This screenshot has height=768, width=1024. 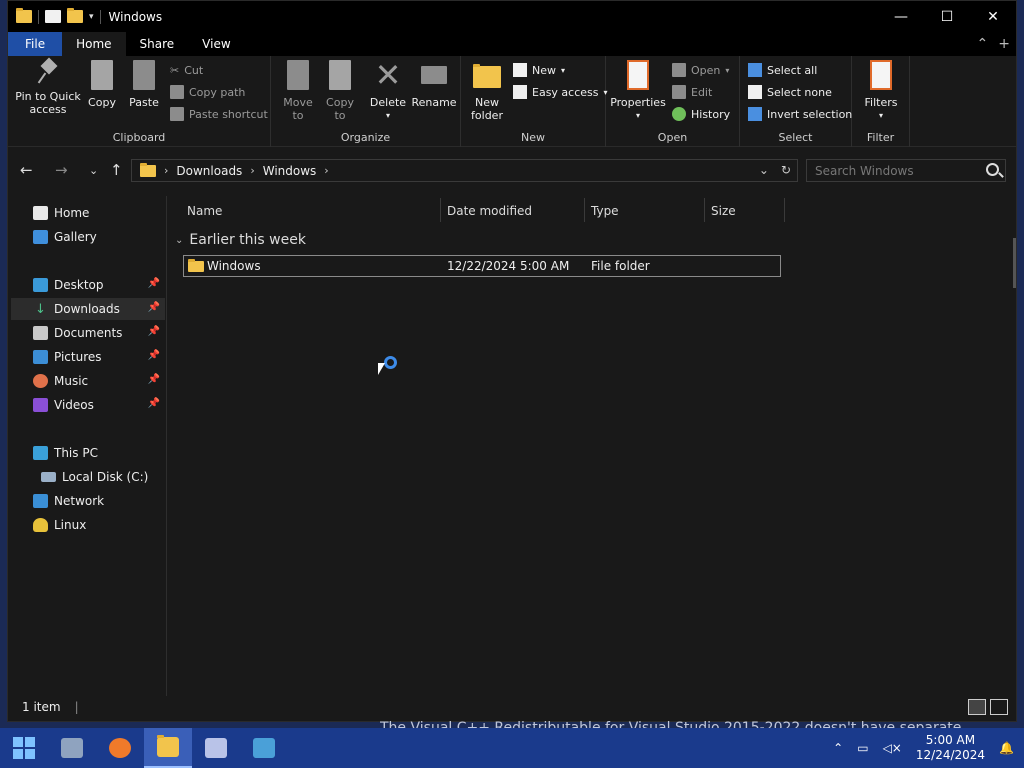 I want to click on nav-item-videos: Videos 📌, so click(x=88, y=405).